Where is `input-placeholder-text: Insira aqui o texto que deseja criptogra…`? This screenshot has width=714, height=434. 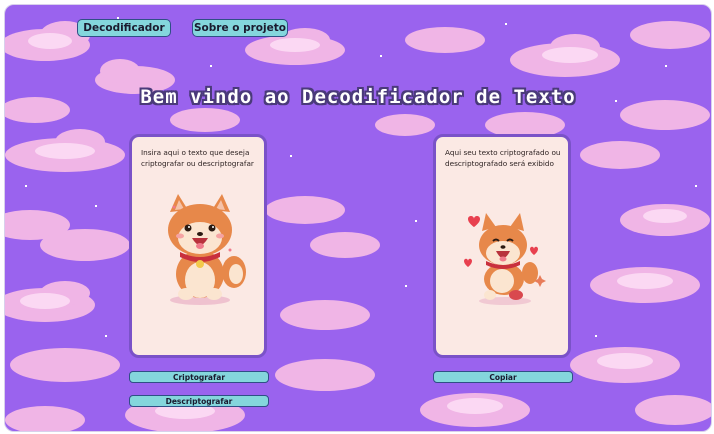
input-placeholder-text: Insira aqui o texto que deseja criptogra… is located at coordinates (201, 158).